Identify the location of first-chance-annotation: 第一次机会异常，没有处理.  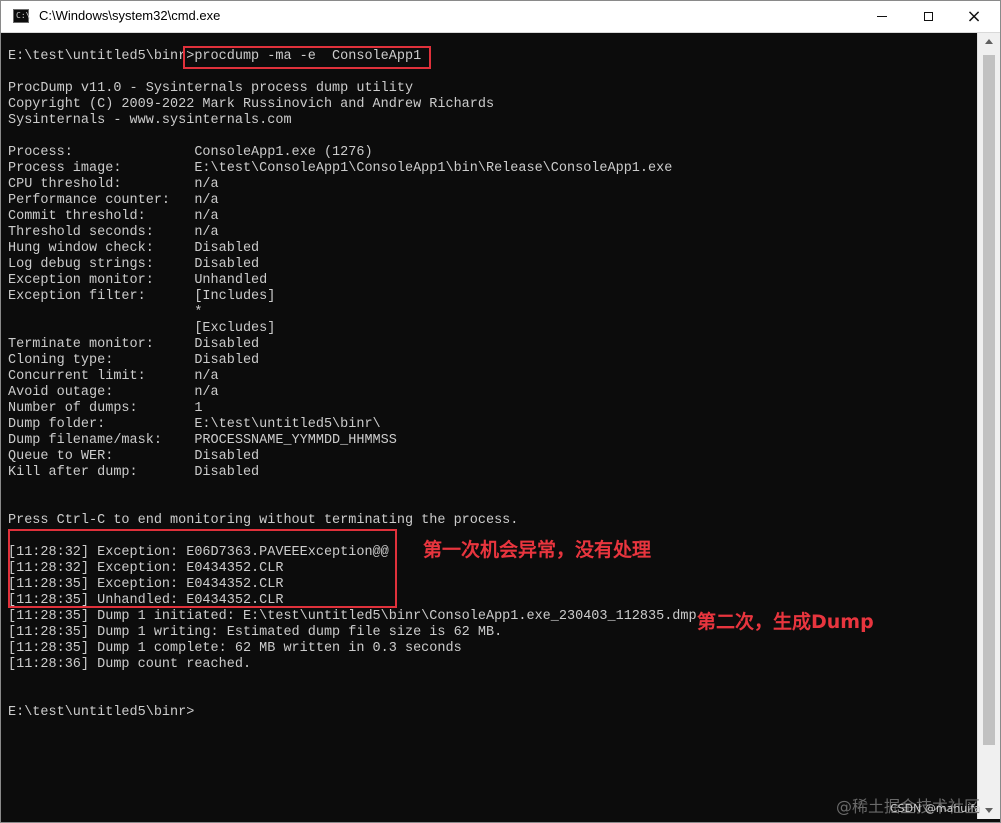
(537, 550).